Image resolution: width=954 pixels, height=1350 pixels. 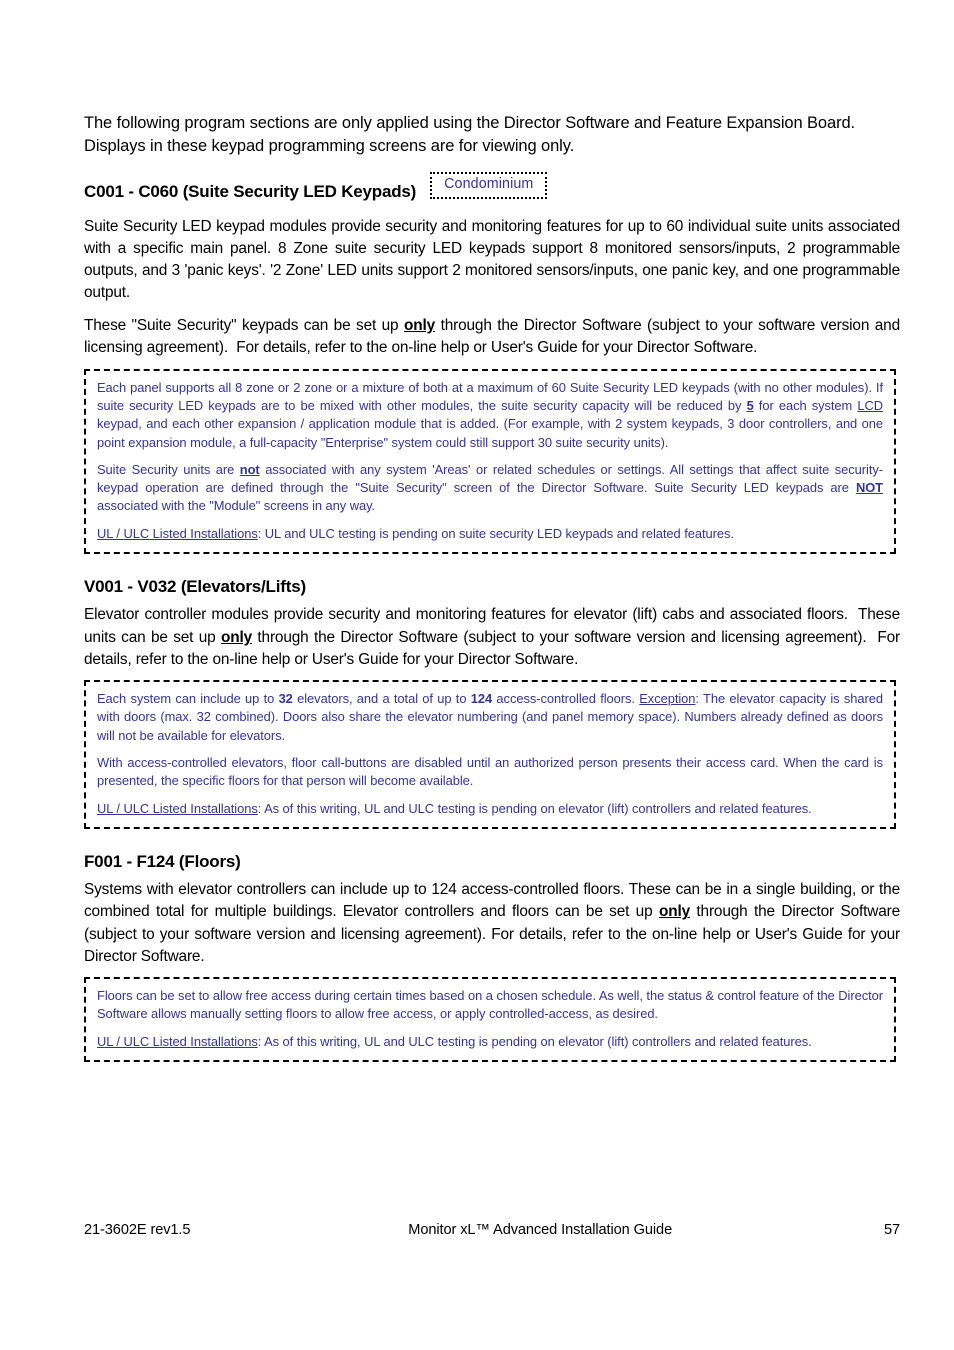 I want to click on footer-page-number: 57, so click(x=891, y=1230).